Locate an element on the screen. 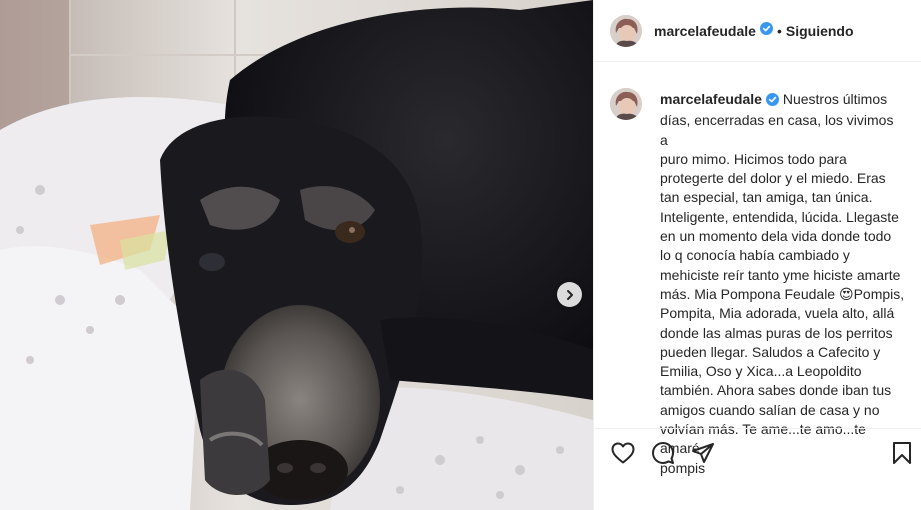 The height and width of the screenshot is (510, 921). heart-icon is located at coordinates (623, 453).